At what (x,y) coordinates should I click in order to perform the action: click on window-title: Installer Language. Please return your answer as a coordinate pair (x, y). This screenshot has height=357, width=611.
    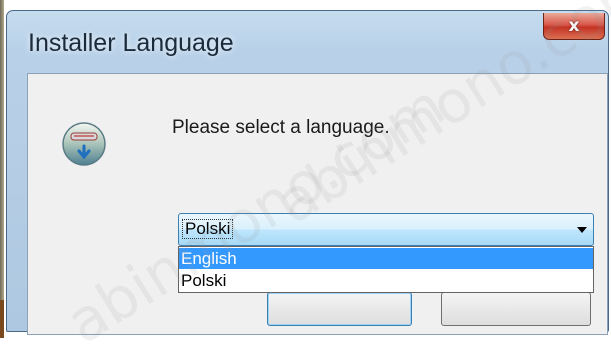
    Looking at the image, I should click on (131, 43).